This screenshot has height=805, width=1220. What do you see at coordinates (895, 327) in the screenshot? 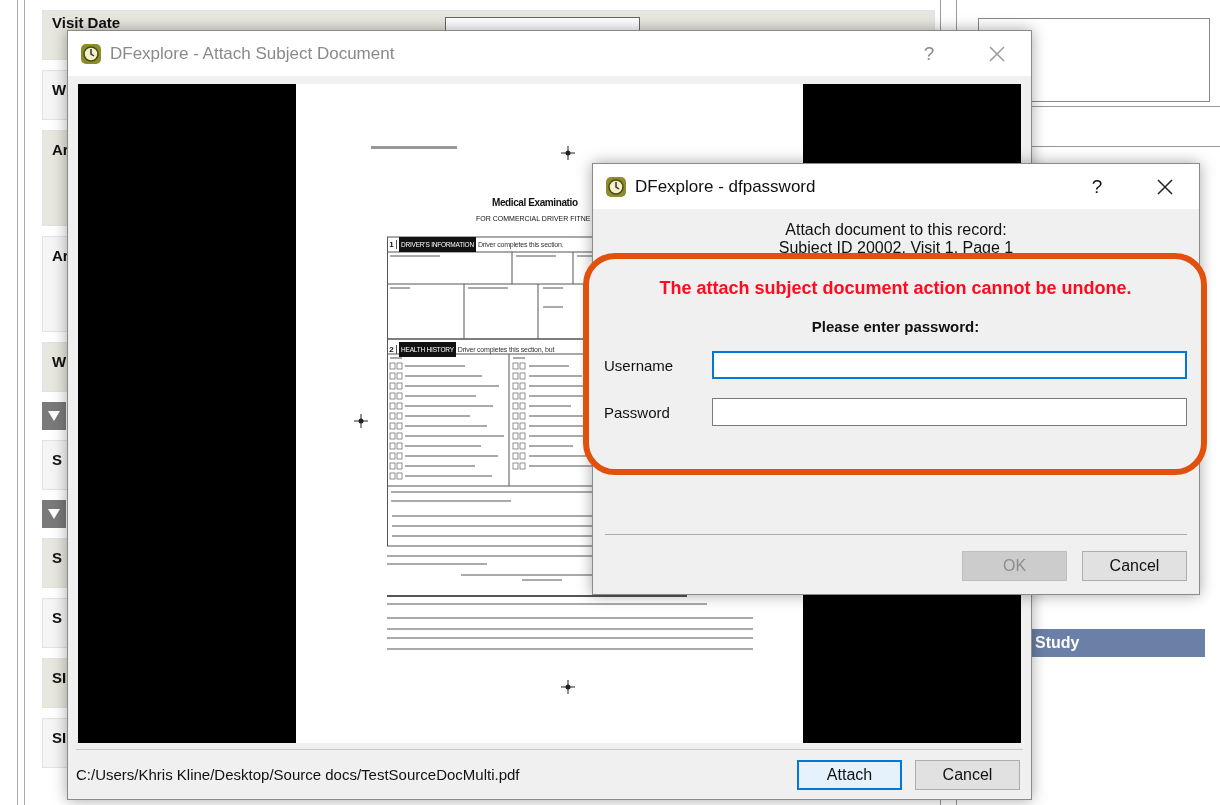
I see `prompt-text: Please enter password:` at bounding box center [895, 327].